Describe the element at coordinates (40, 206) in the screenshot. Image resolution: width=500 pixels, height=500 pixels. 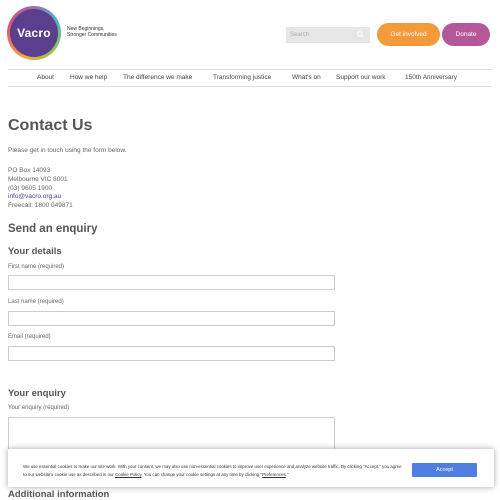
I see `address-freecall: Freecall: 1800 049871` at that location.